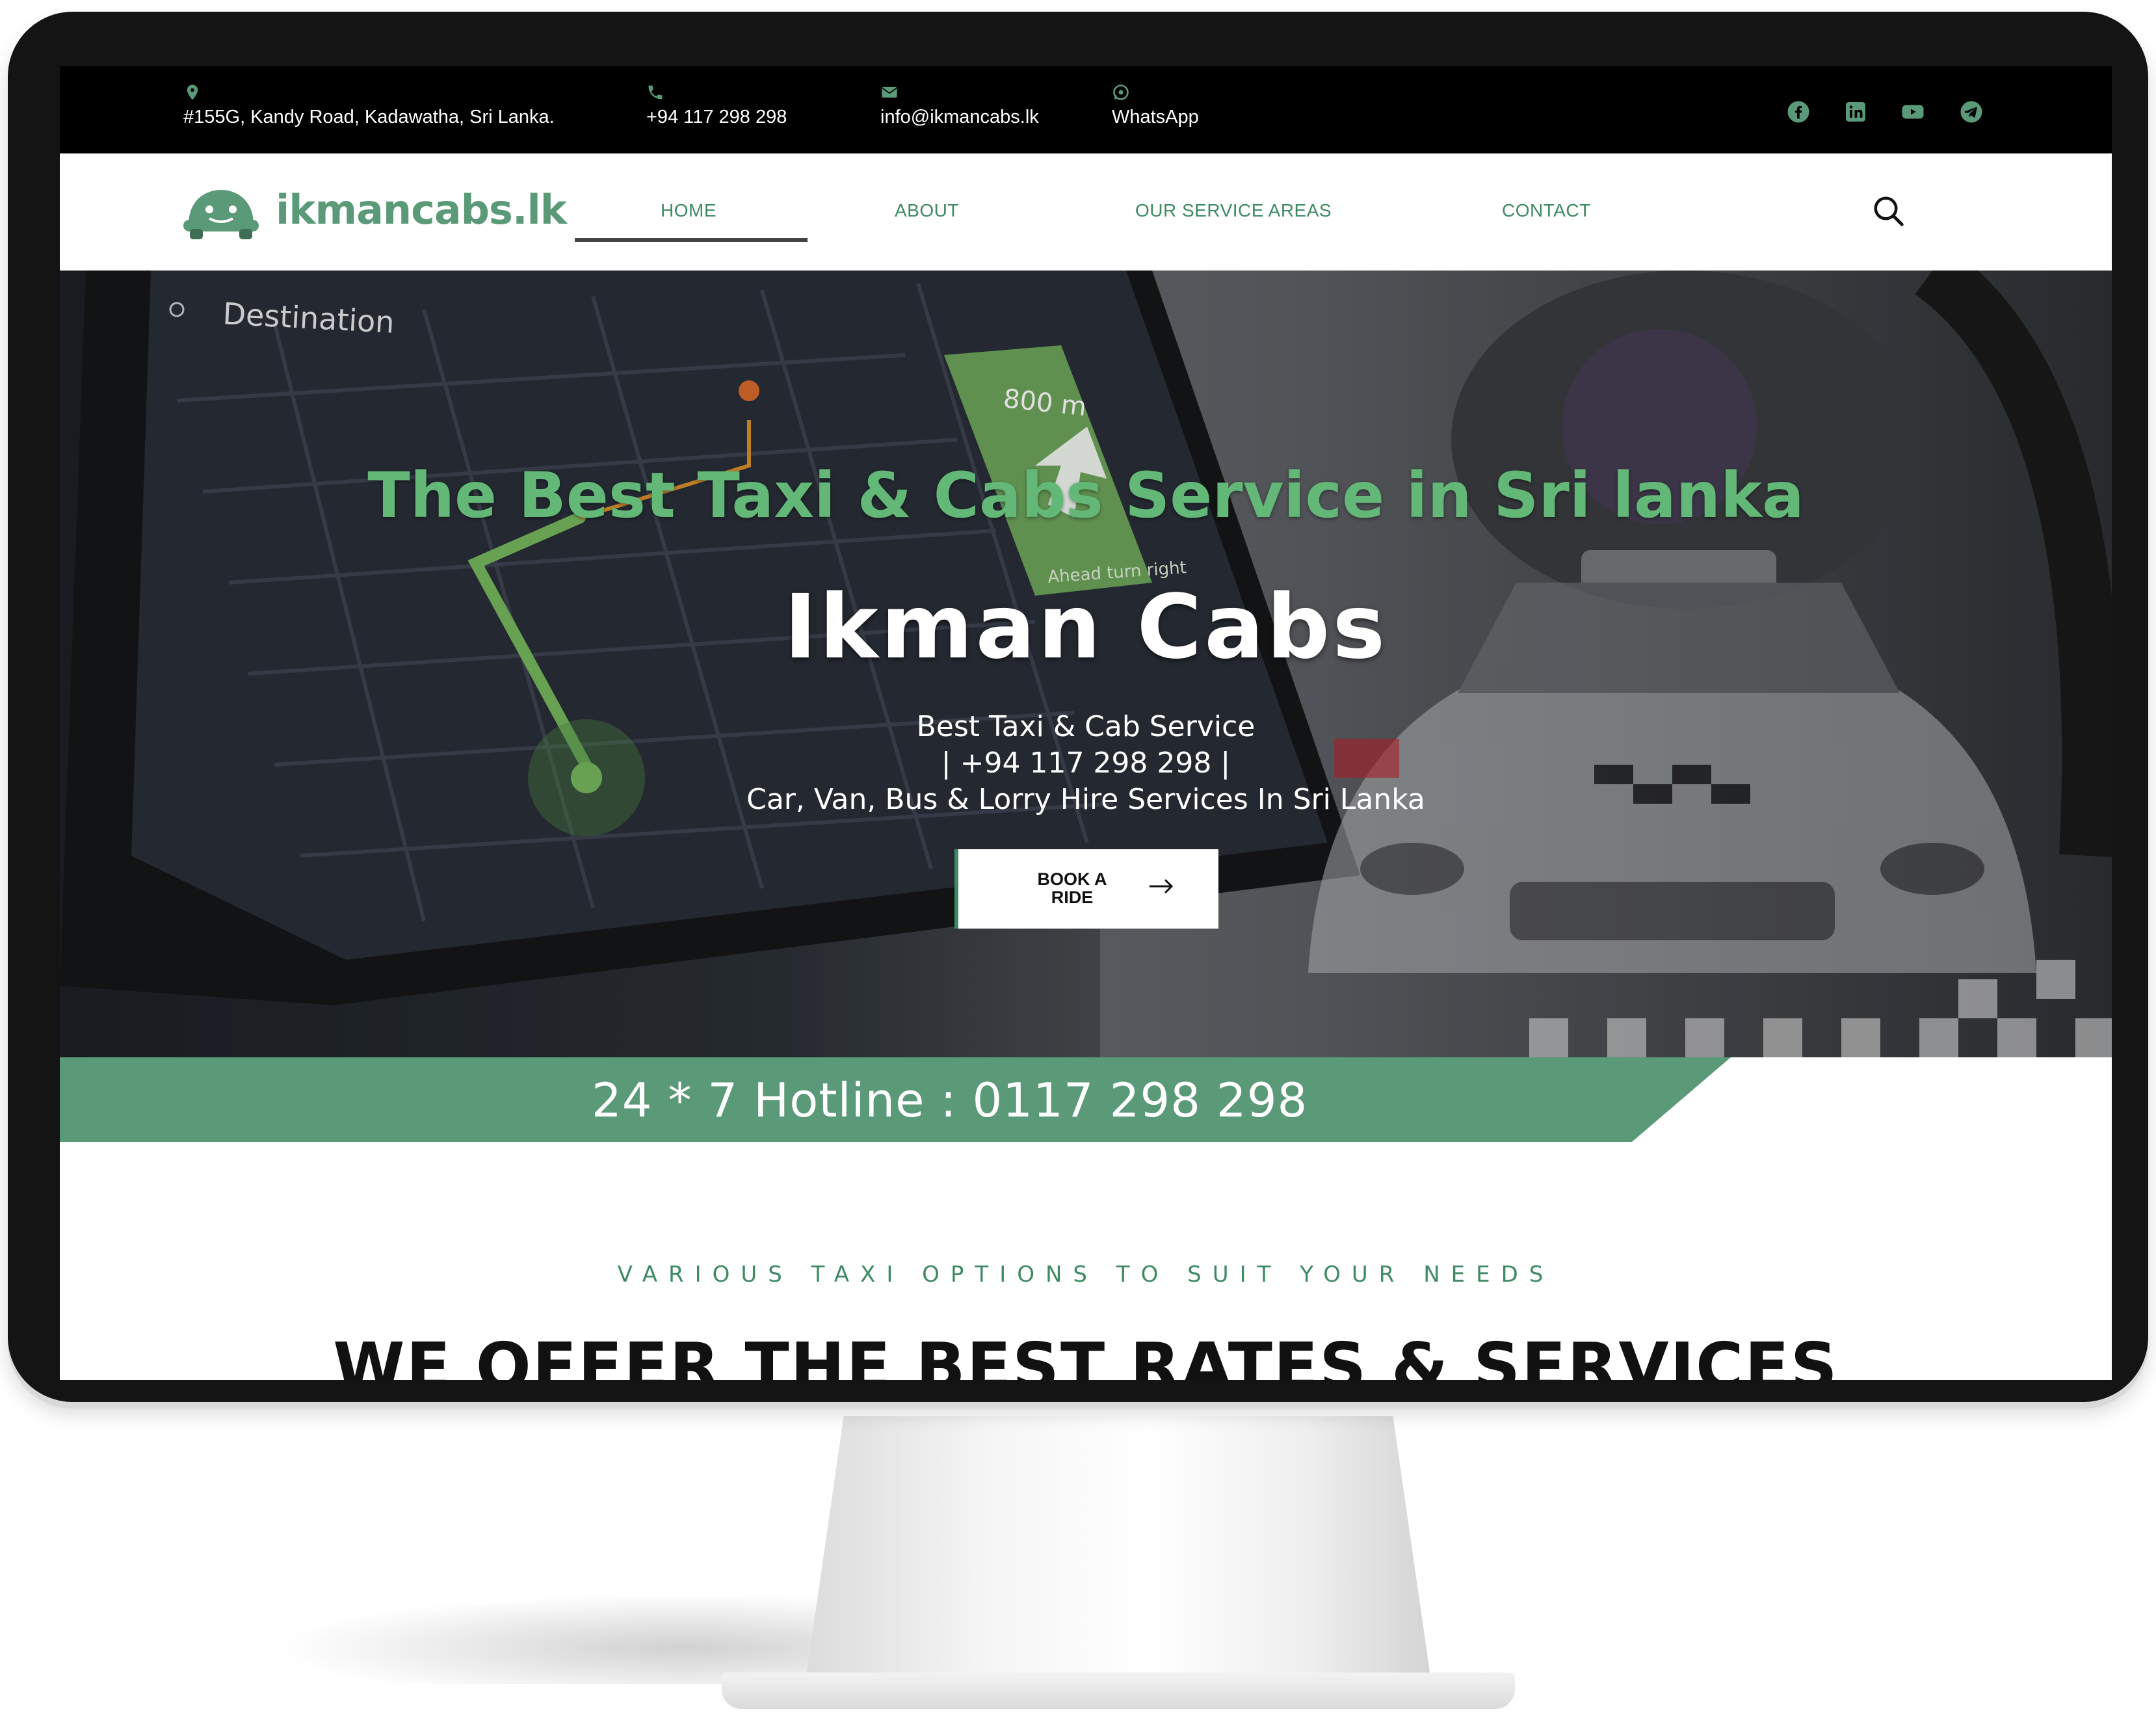 This screenshot has width=2156, height=1731. I want to click on whatsapp-icon, so click(1121, 93).